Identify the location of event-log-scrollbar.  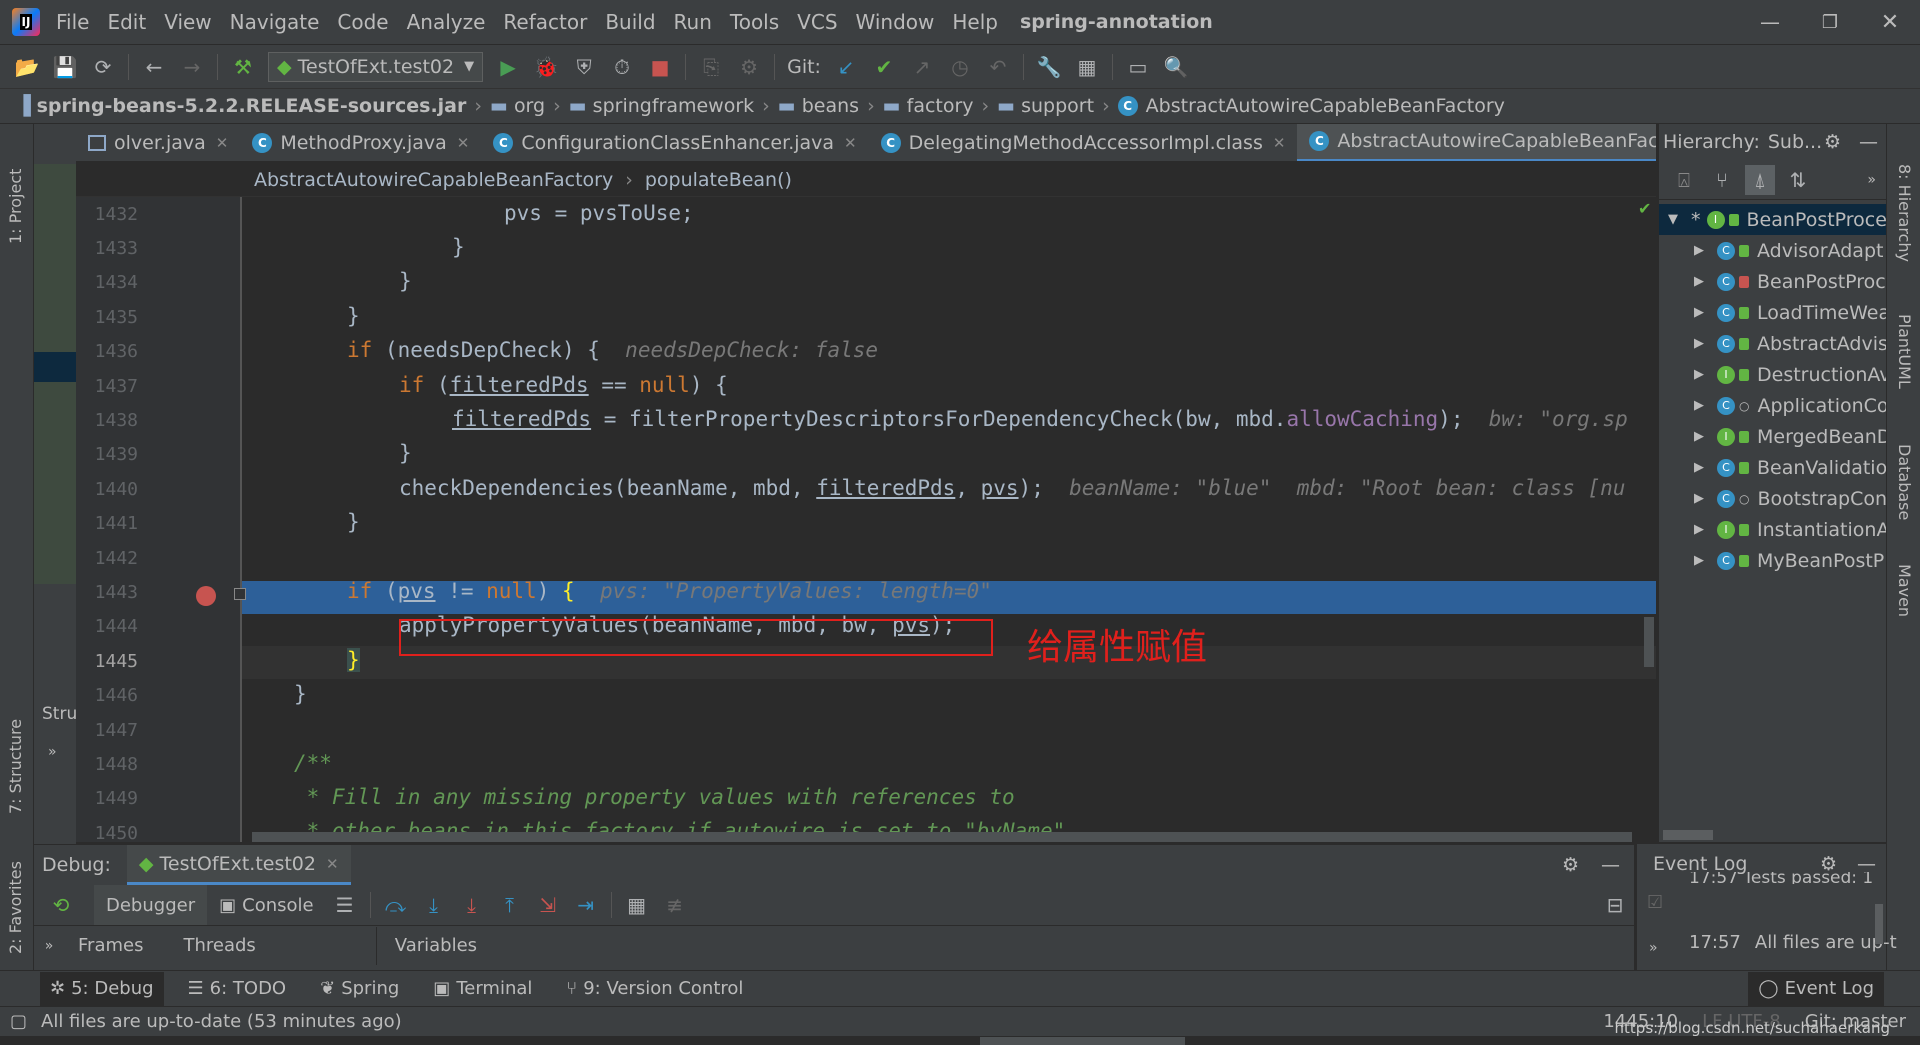
(1879, 924).